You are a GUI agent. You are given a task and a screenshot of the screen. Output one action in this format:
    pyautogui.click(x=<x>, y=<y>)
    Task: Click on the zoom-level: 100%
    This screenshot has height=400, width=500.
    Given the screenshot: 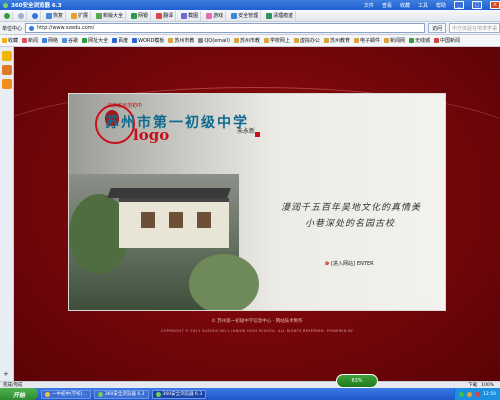 What is the action you would take?
    pyautogui.click(x=487, y=385)
    